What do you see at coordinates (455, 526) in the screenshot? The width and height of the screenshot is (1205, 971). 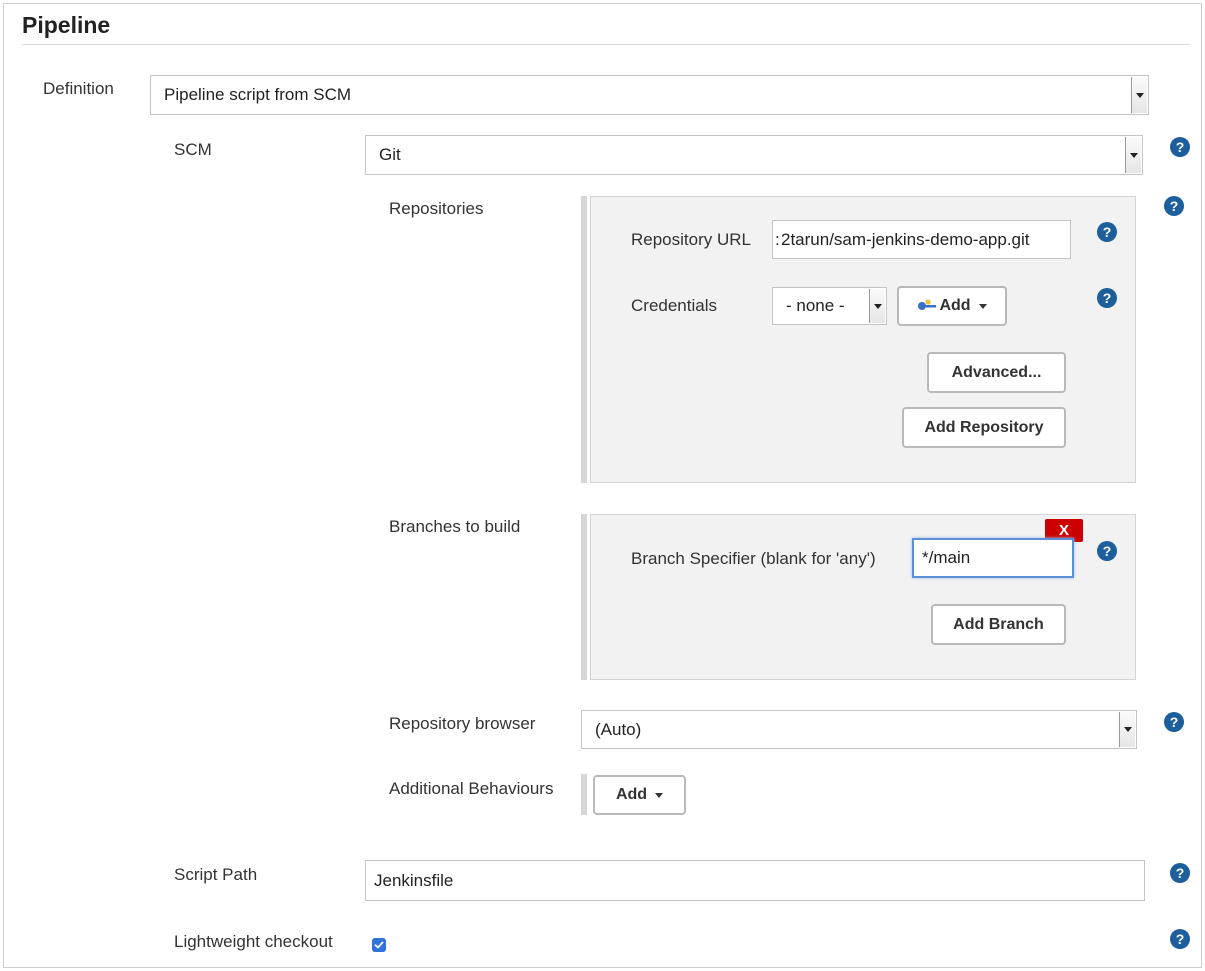 I see `branches-label: Branches to build` at bounding box center [455, 526].